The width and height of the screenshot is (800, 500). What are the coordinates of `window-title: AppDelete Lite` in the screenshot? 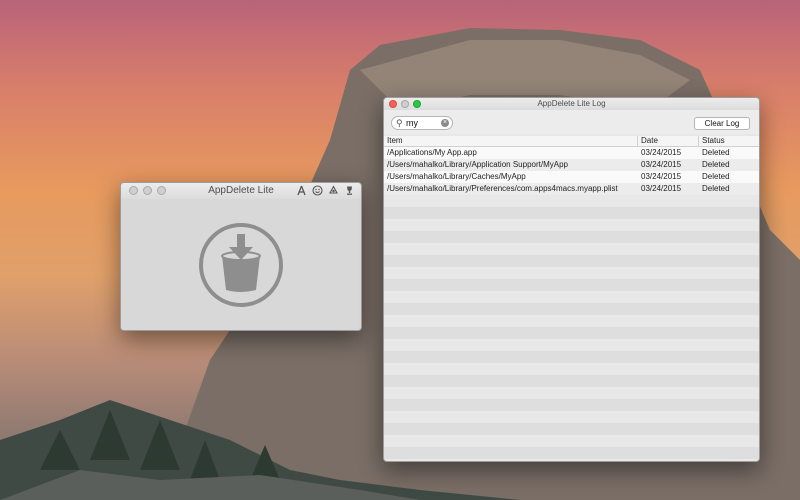 It's located at (241, 190).